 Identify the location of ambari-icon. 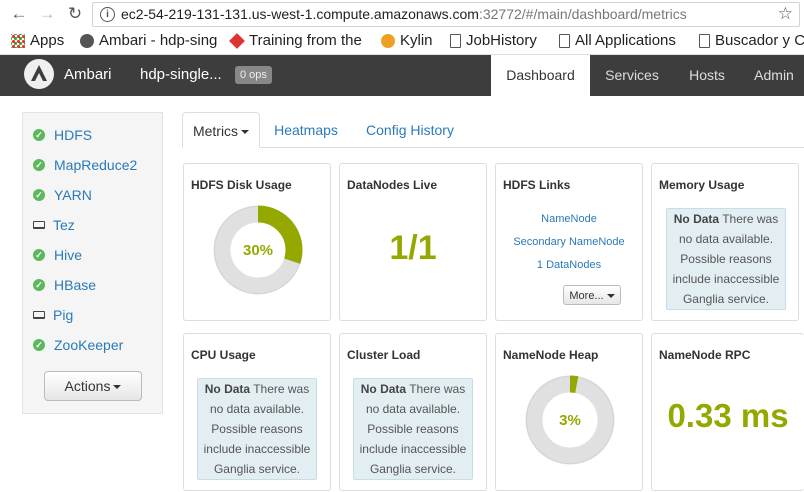
(87, 40).